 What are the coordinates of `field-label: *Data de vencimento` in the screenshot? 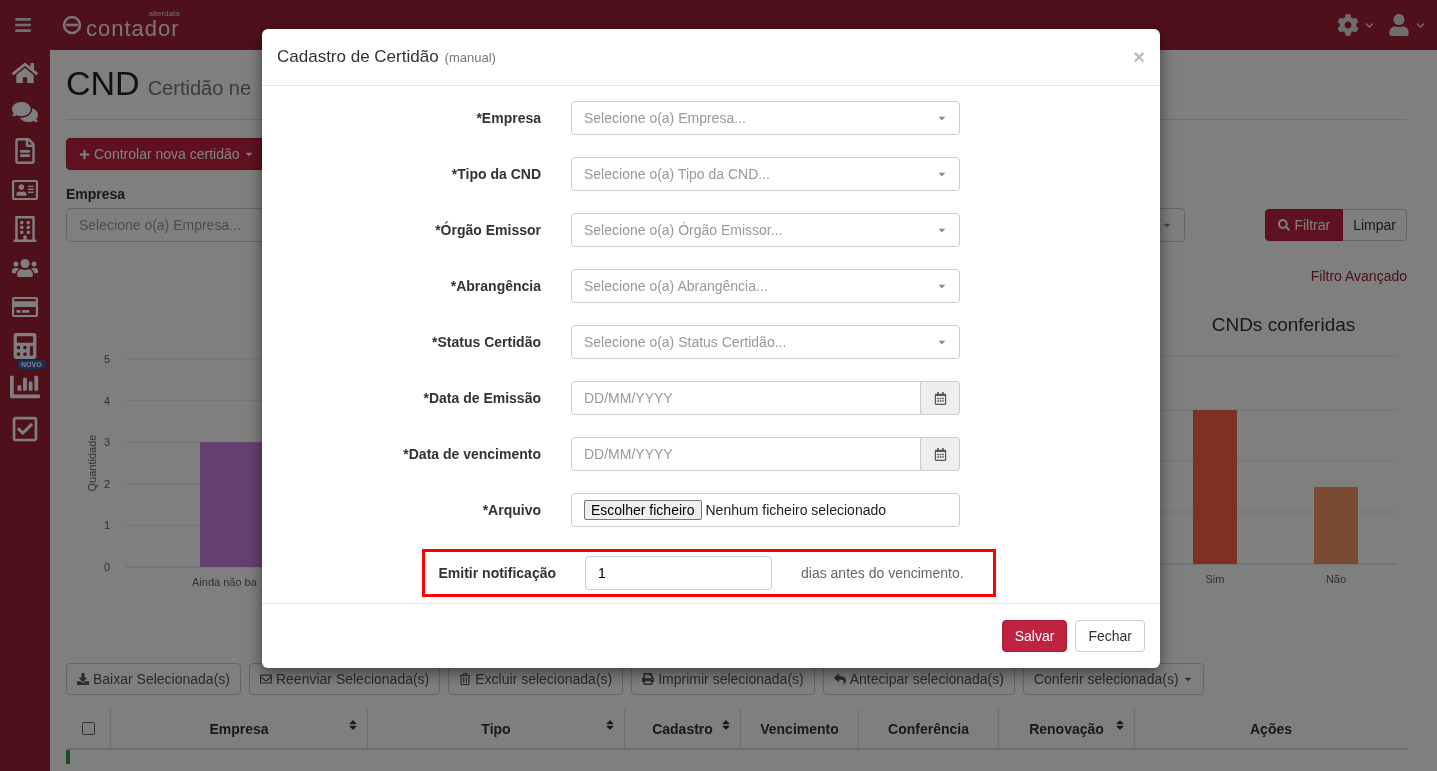 It's located at (471, 454).